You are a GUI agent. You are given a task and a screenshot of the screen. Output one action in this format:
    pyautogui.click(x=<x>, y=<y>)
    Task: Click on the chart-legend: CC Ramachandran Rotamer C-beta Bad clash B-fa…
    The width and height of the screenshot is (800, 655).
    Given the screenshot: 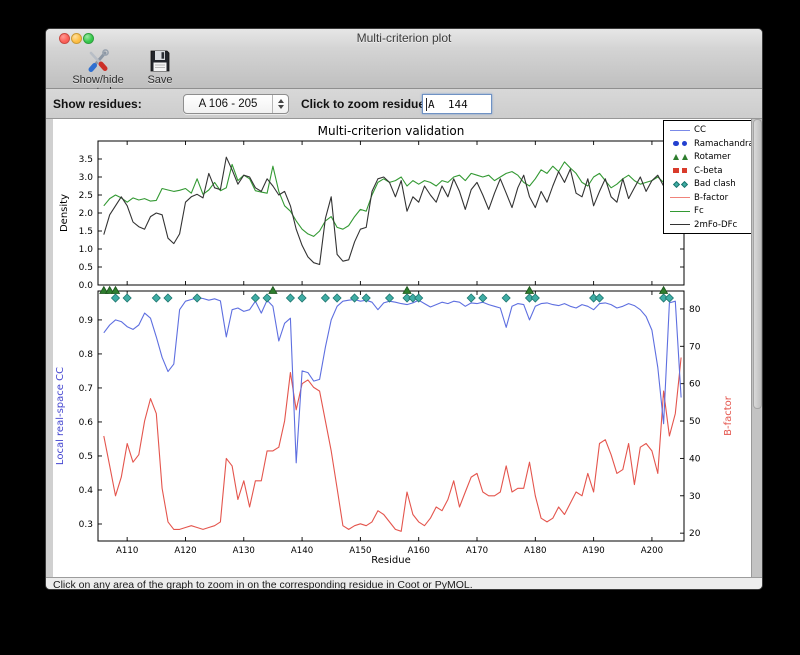 What is the action you would take?
    pyautogui.click(x=711, y=177)
    